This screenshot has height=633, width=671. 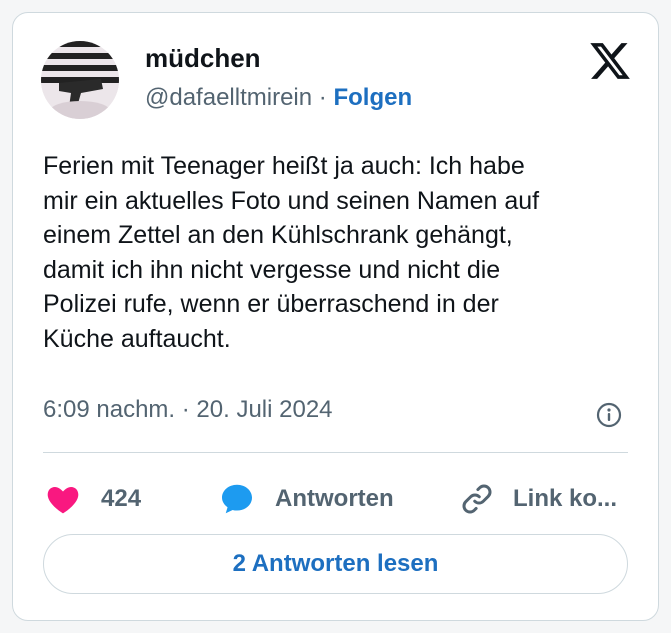 I want to click on handle-row: @dafaelltmirein · Folgen, so click(x=278, y=98).